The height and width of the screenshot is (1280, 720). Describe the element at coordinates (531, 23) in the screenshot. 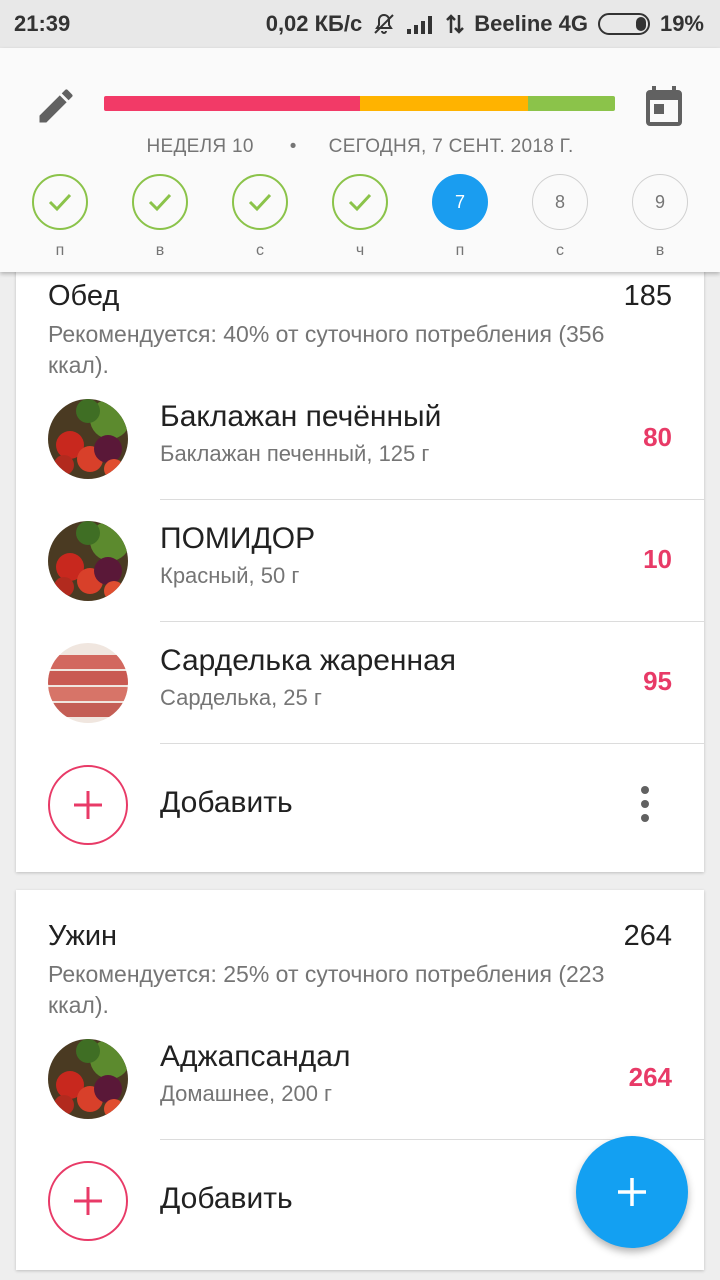

I see `carrier-label: Beeline 4G` at that location.